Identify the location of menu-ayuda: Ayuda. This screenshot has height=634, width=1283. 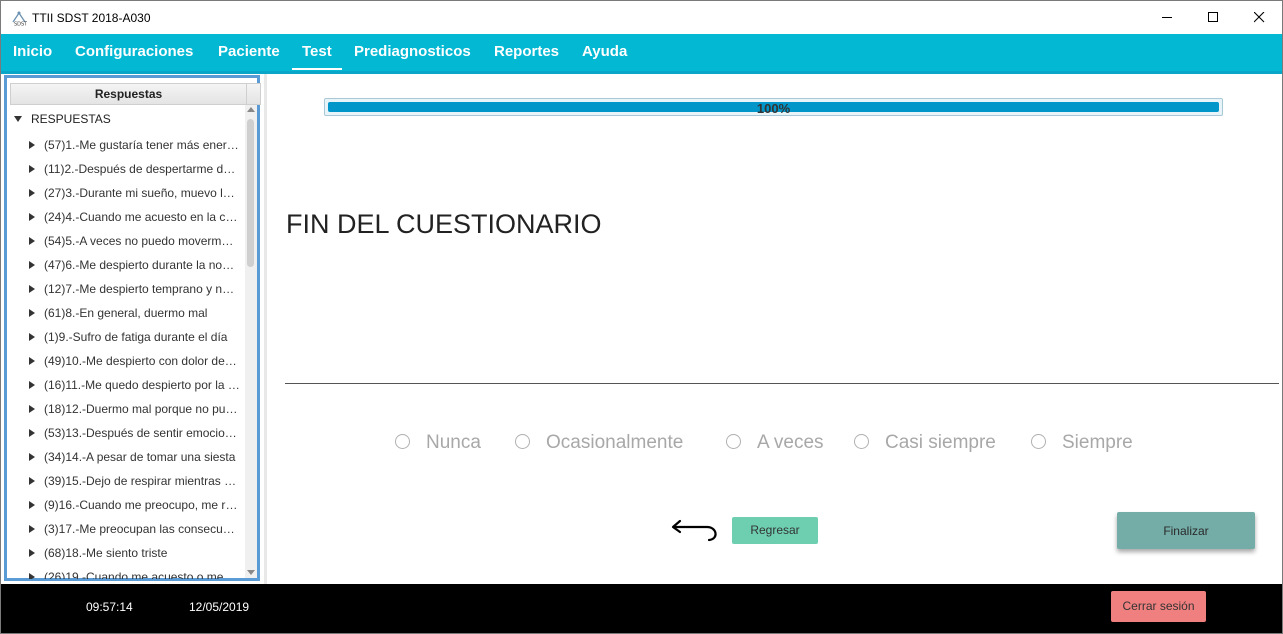
(604, 52).